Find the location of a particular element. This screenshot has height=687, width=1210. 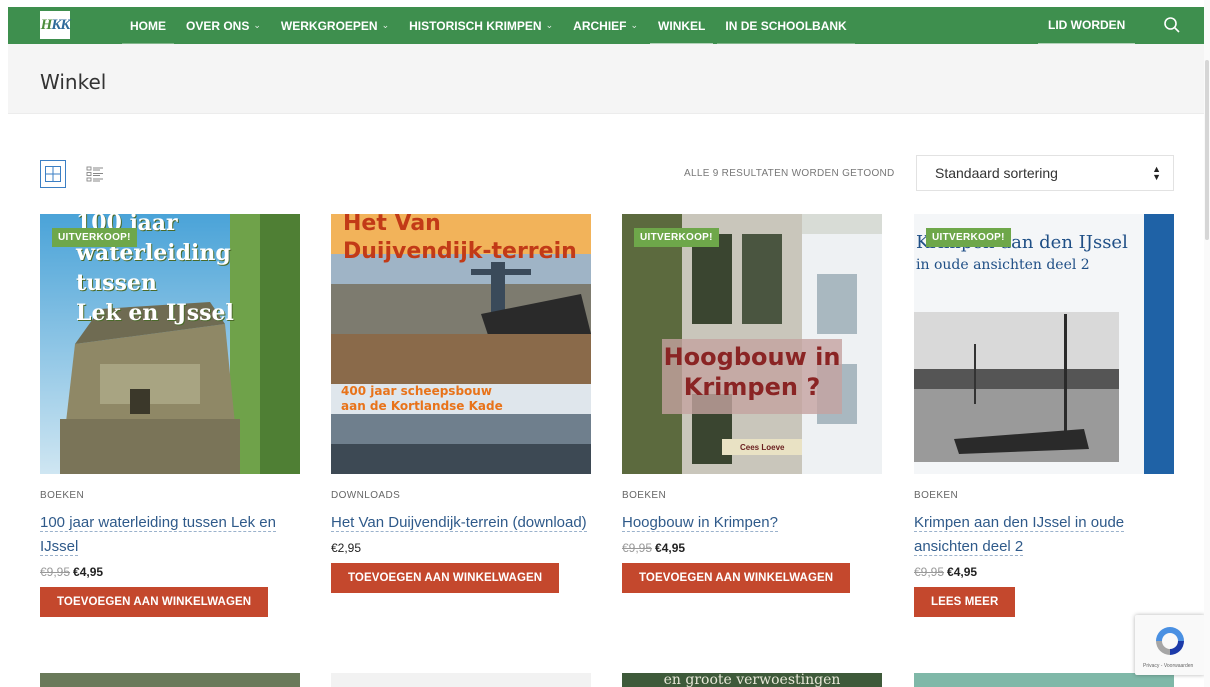

recaptcha-badge: Privacy - Voorwaarden is located at coordinates (1170, 645).